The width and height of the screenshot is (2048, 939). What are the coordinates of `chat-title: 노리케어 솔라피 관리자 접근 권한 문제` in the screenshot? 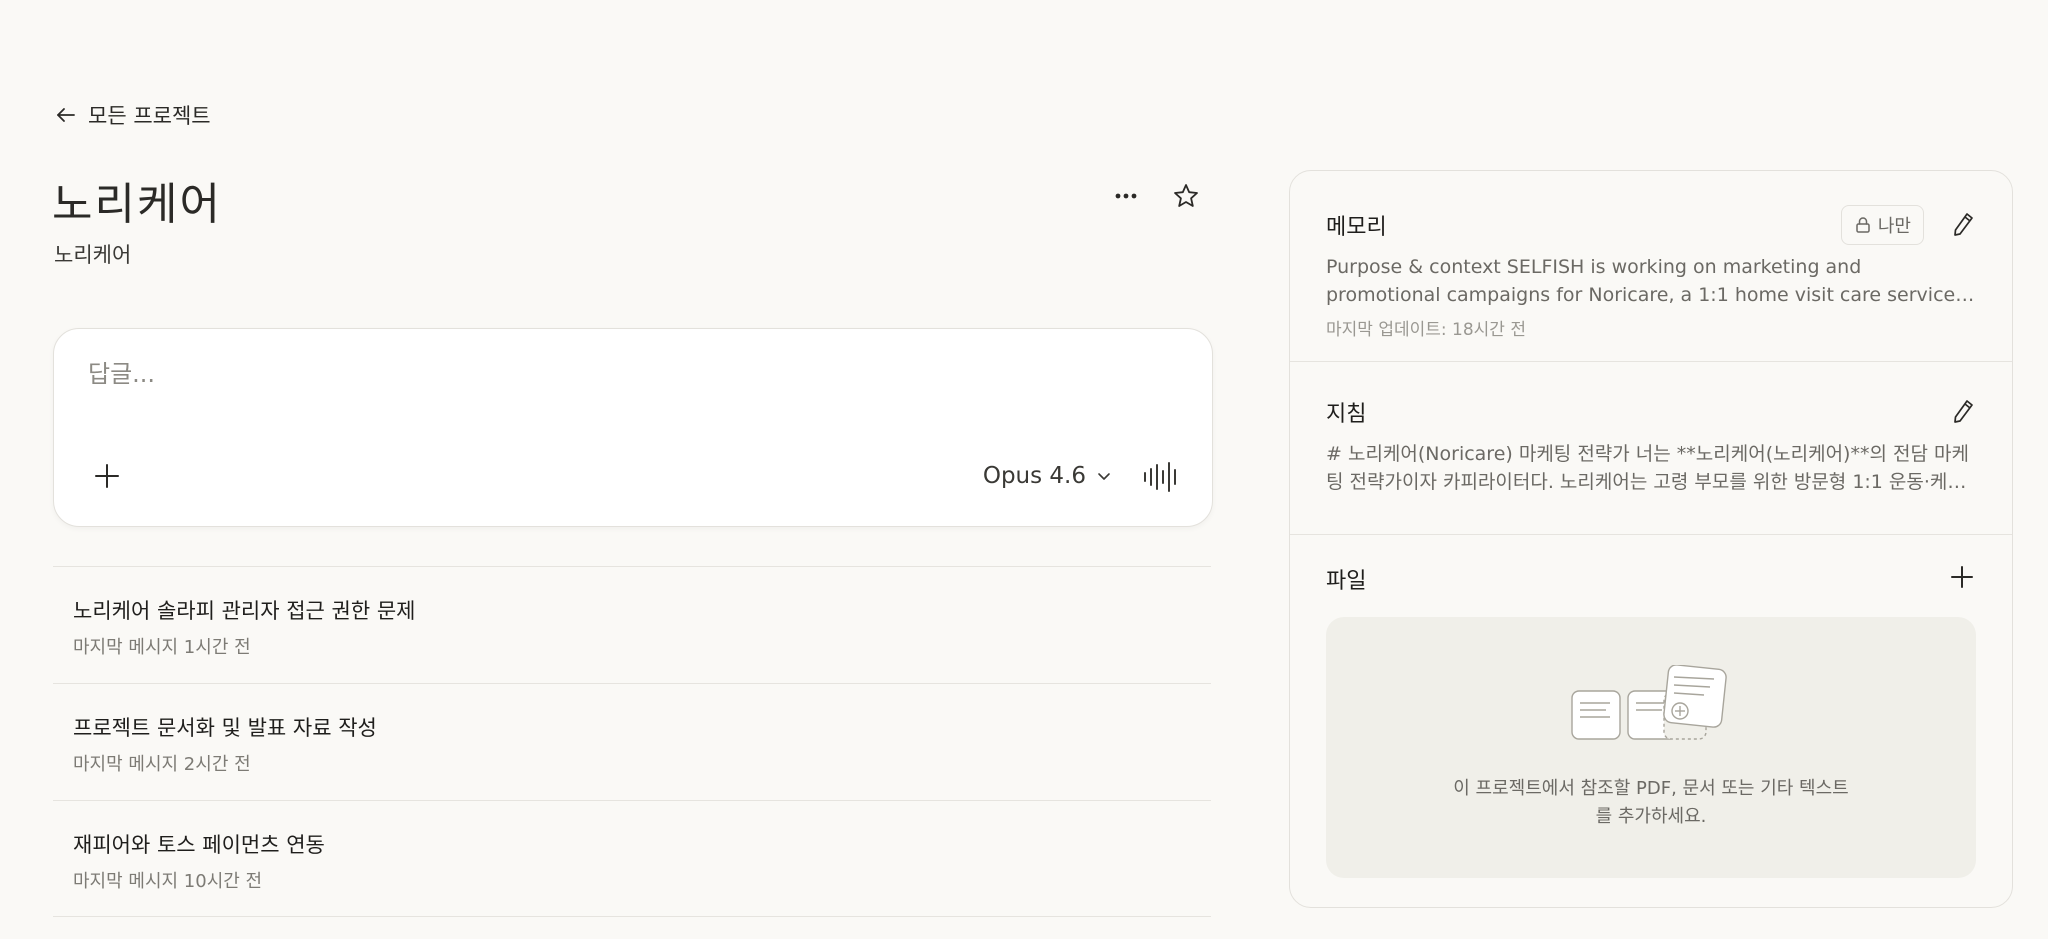 It's located at (244, 611).